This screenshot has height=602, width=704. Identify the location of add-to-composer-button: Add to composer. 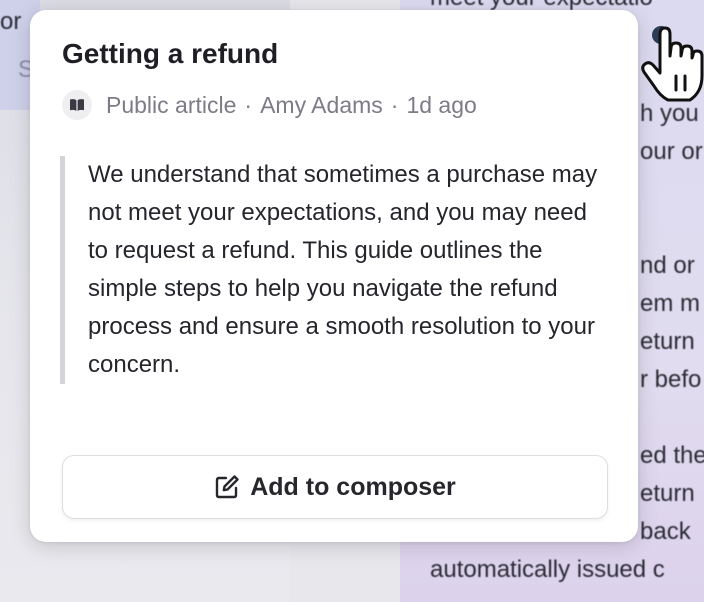
(335, 487).